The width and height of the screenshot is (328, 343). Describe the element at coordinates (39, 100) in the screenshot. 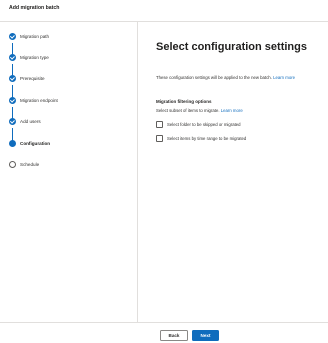

I see `step-label: Migration endpoint` at that location.